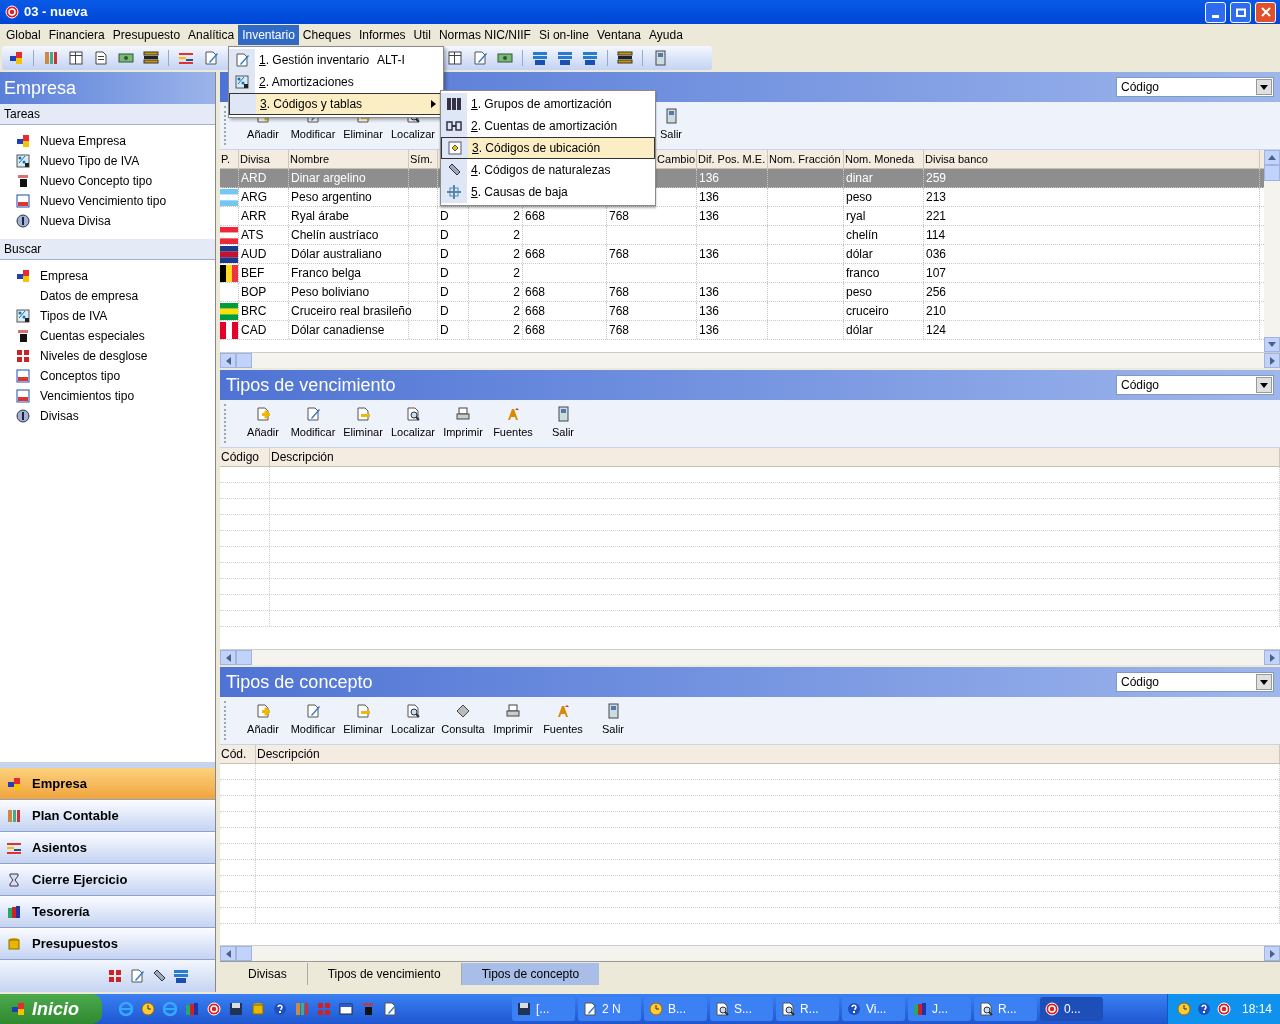 The width and height of the screenshot is (1280, 1024). What do you see at coordinates (862, 235) in the screenshot?
I see `table-cell-text: chelín` at bounding box center [862, 235].